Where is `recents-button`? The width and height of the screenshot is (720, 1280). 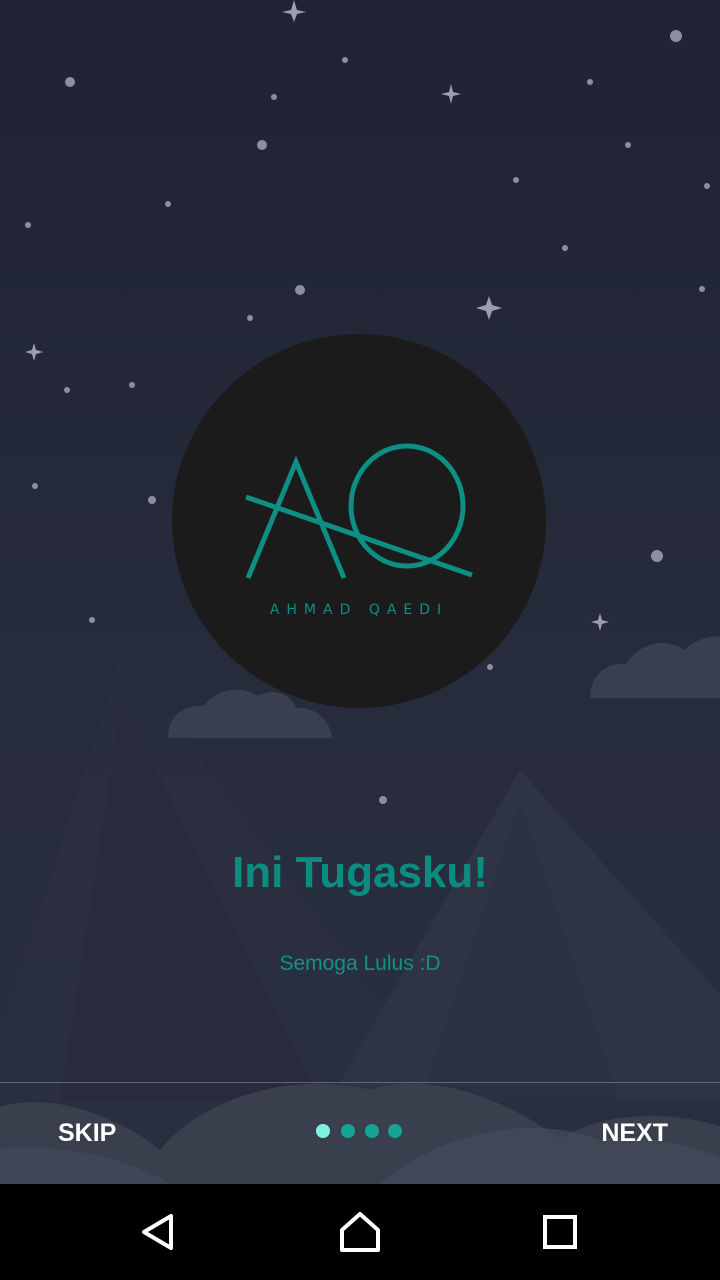 recents-button is located at coordinates (560, 1232).